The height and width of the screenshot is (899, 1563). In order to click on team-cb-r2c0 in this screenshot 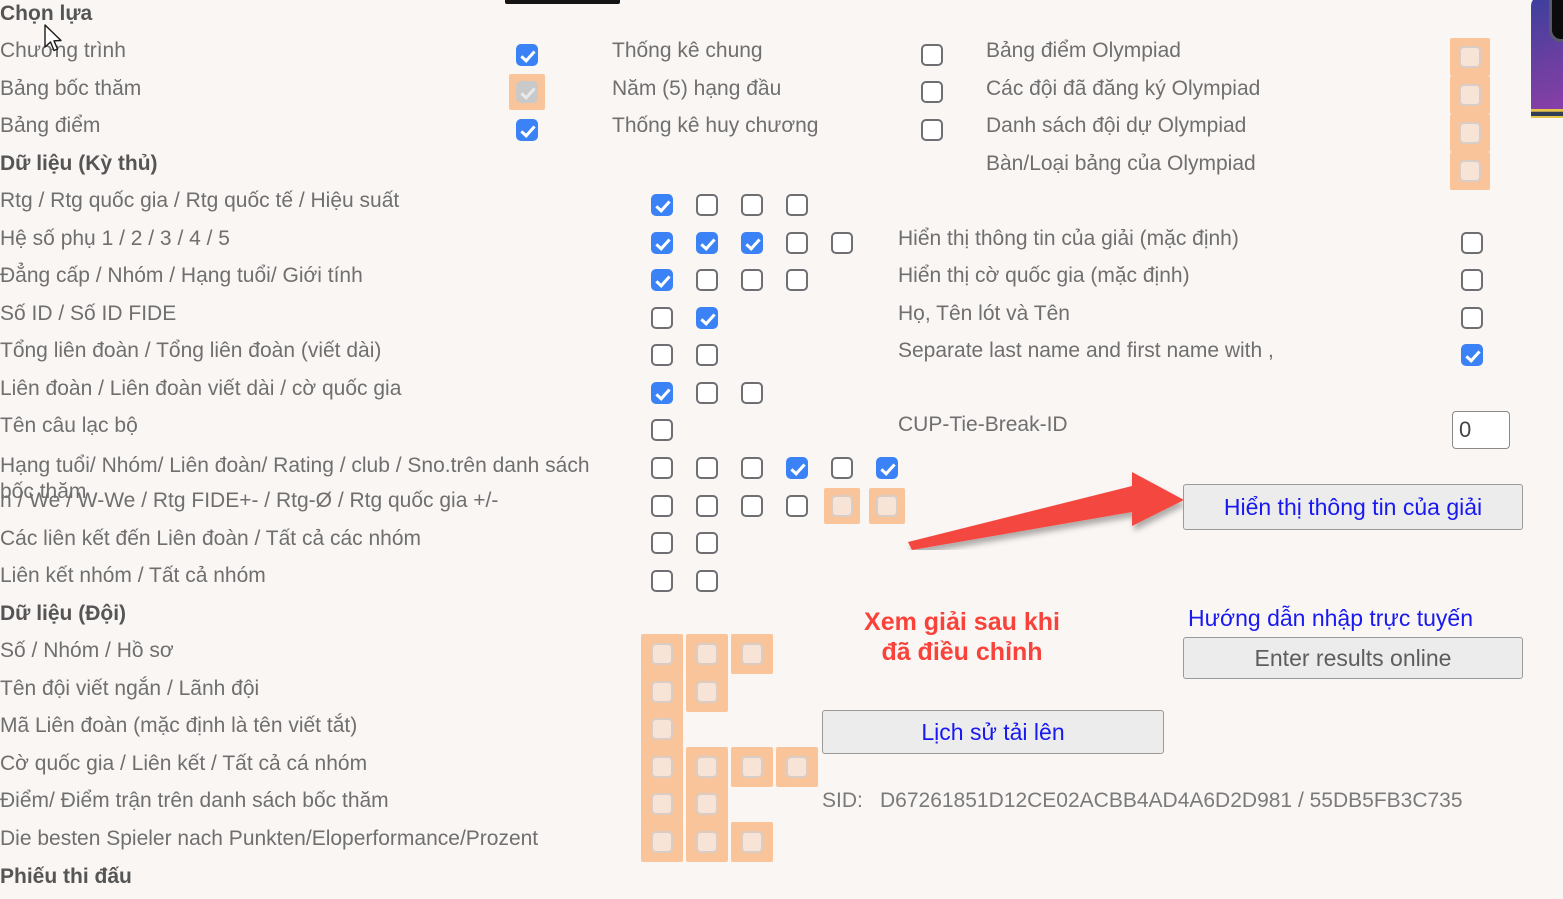, I will do `click(662, 729)`.